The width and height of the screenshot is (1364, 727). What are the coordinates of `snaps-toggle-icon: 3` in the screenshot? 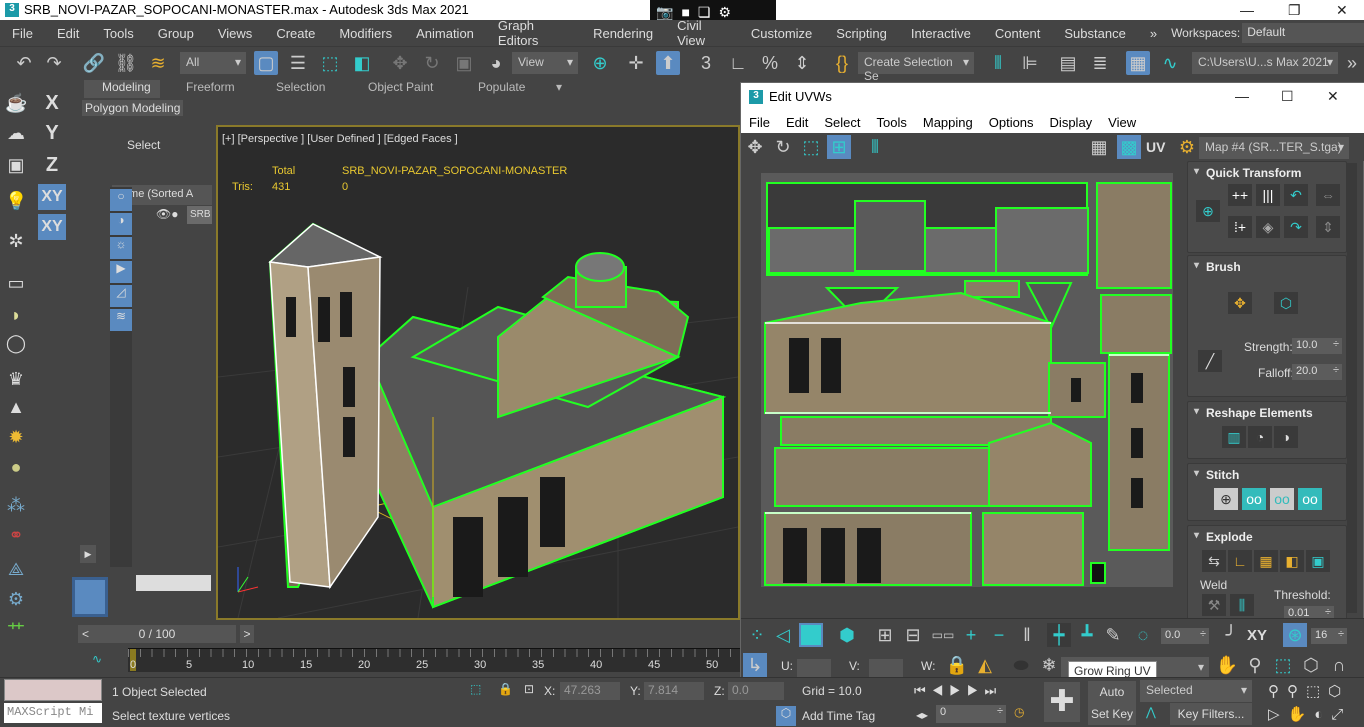 It's located at (706, 63).